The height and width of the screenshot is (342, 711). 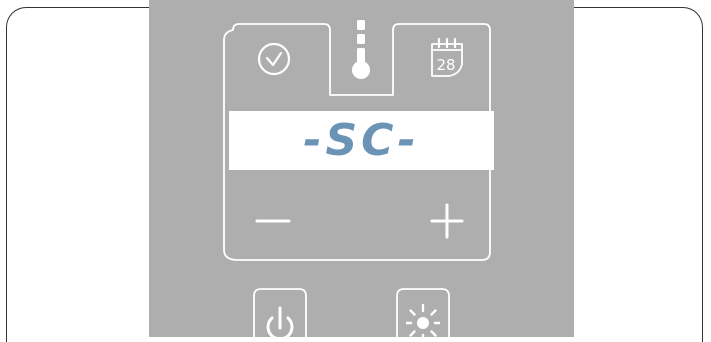 I want to click on clock-icon, so click(x=274, y=59).